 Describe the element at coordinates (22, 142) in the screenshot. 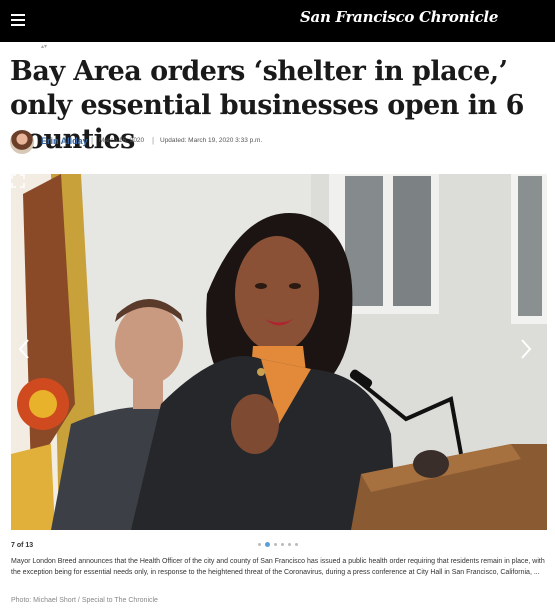

I see `author-avatar` at that location.